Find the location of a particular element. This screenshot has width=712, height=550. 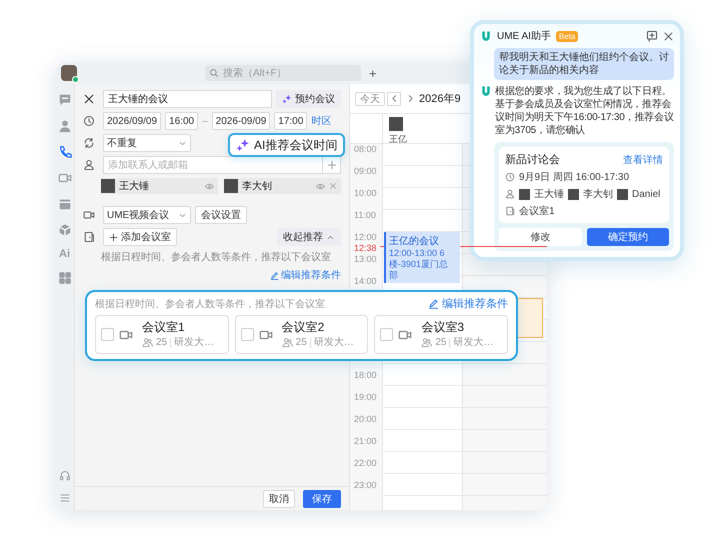

meeting-type-select: UME视频会议 is located at coordinates (147, 215).